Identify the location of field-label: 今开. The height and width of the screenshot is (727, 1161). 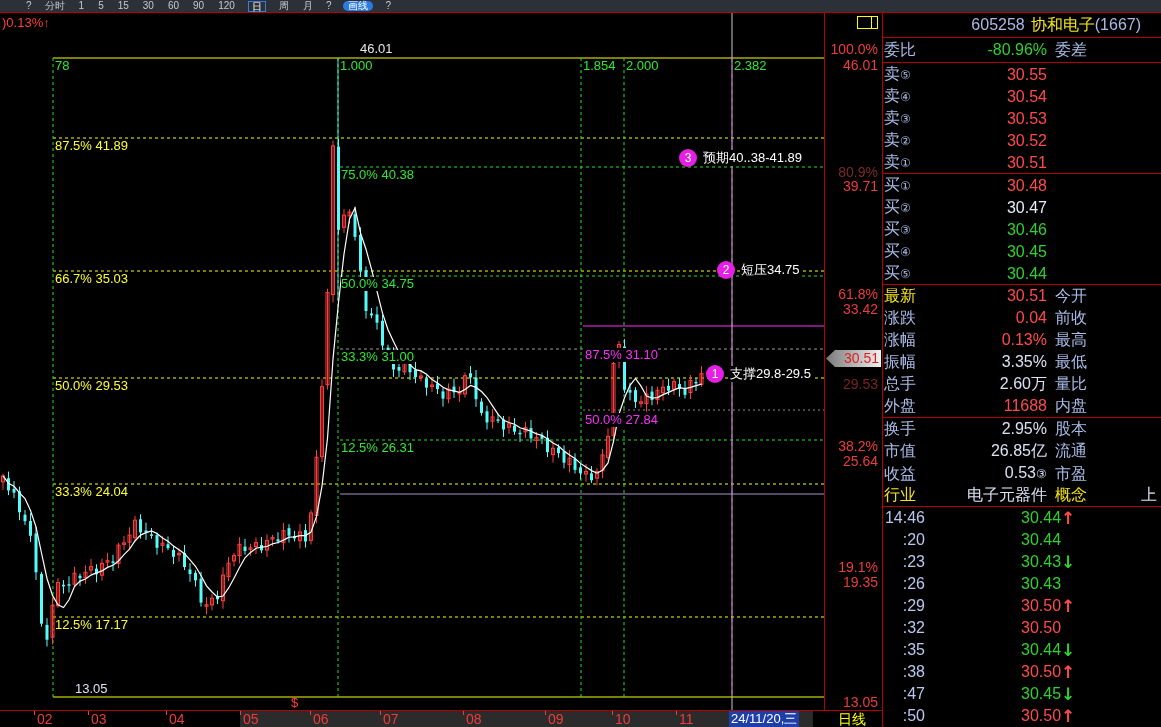
(1071, 296).